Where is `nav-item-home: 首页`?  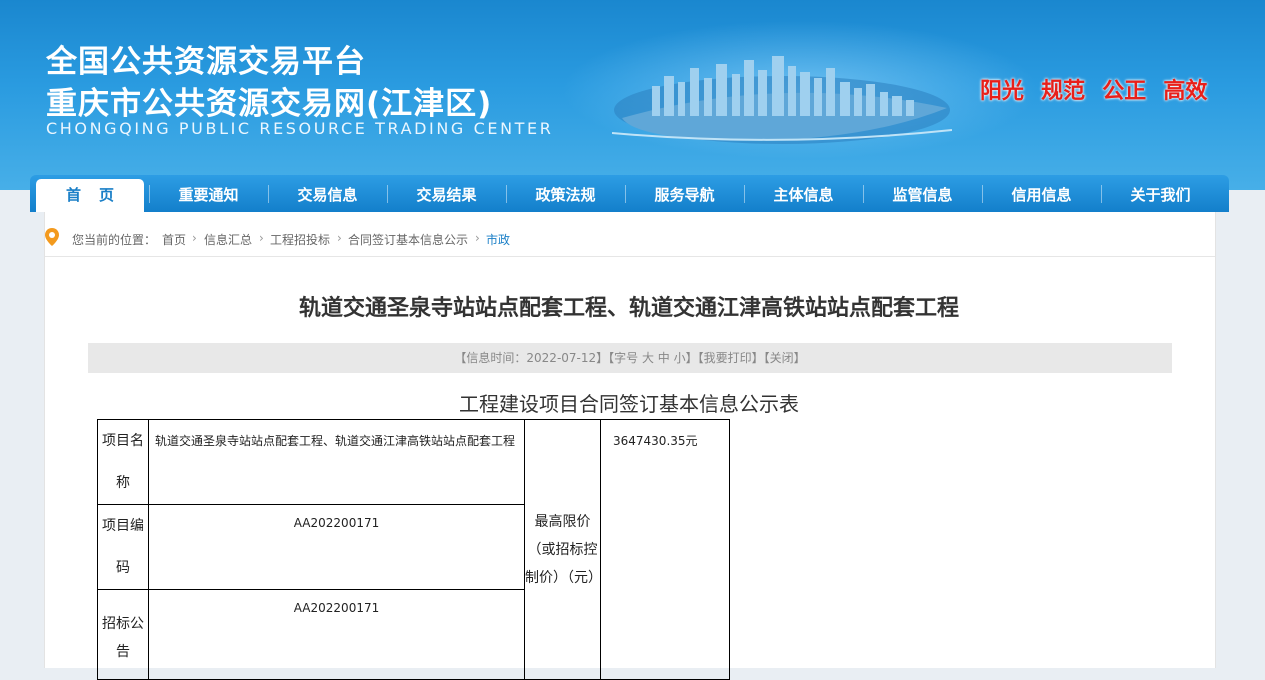 nav-item-home: 首页 is located at coordinates (90, 195).